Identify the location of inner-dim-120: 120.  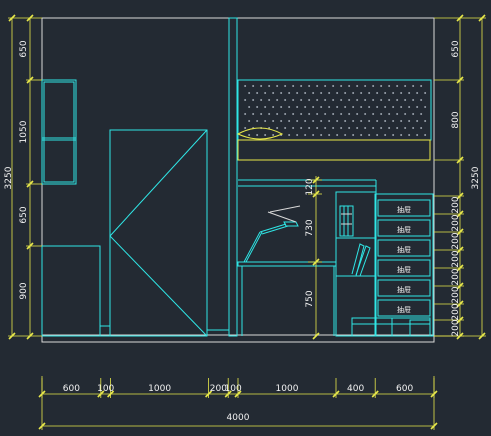
(310, 186).